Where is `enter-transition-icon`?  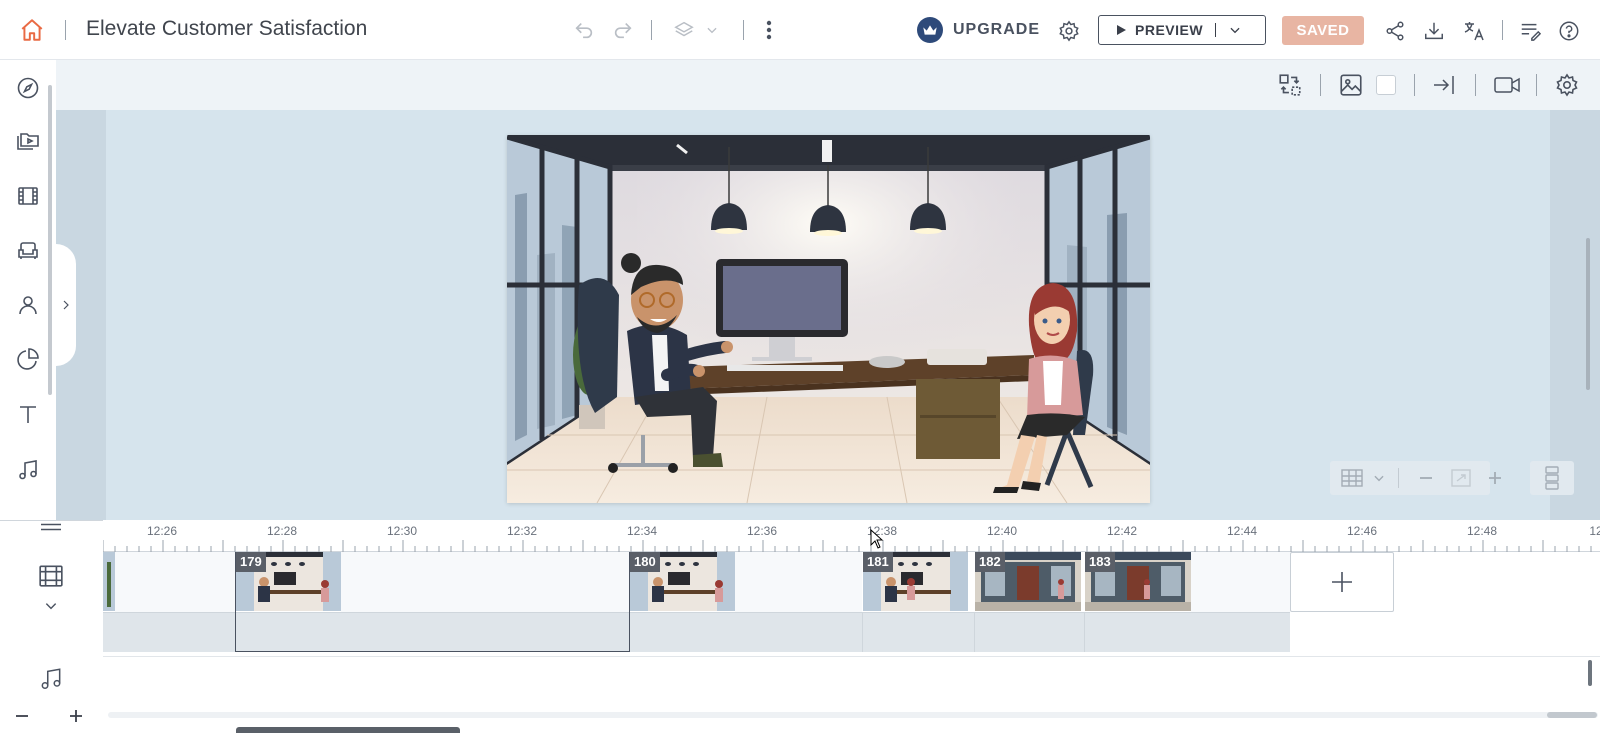
enter-transition-icon is located at coordinates (1445, 85).